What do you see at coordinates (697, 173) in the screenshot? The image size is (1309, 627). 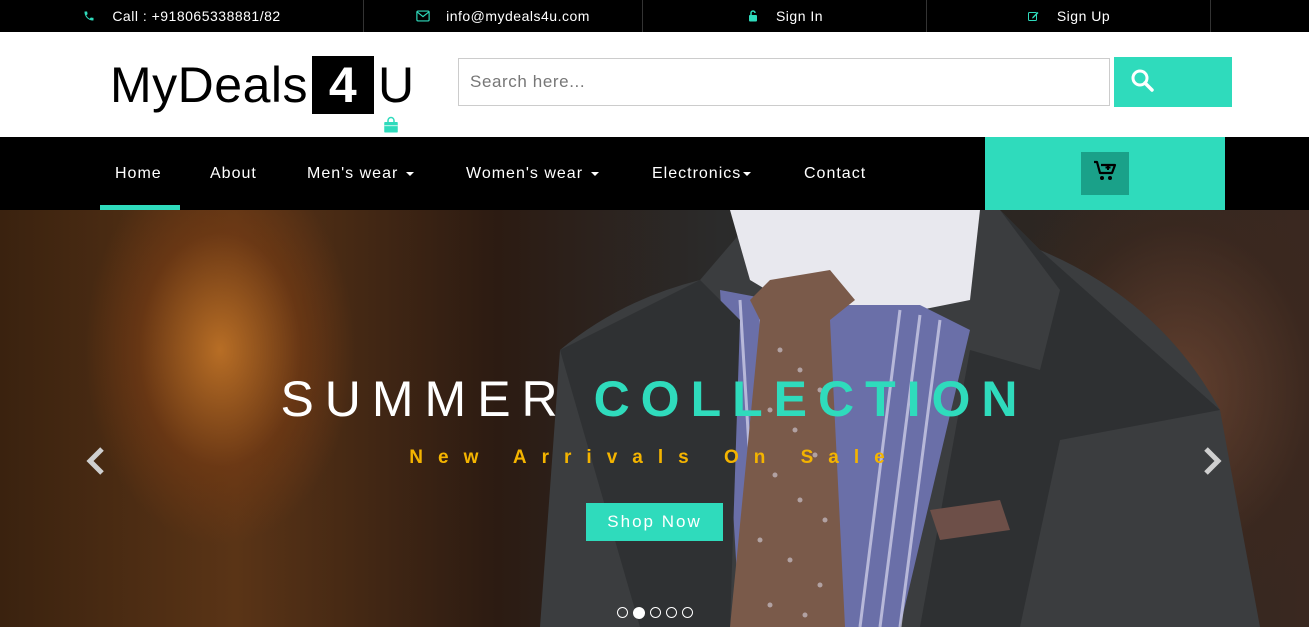 I see `nav-label: Electronics` at bounding box center [697, 173].